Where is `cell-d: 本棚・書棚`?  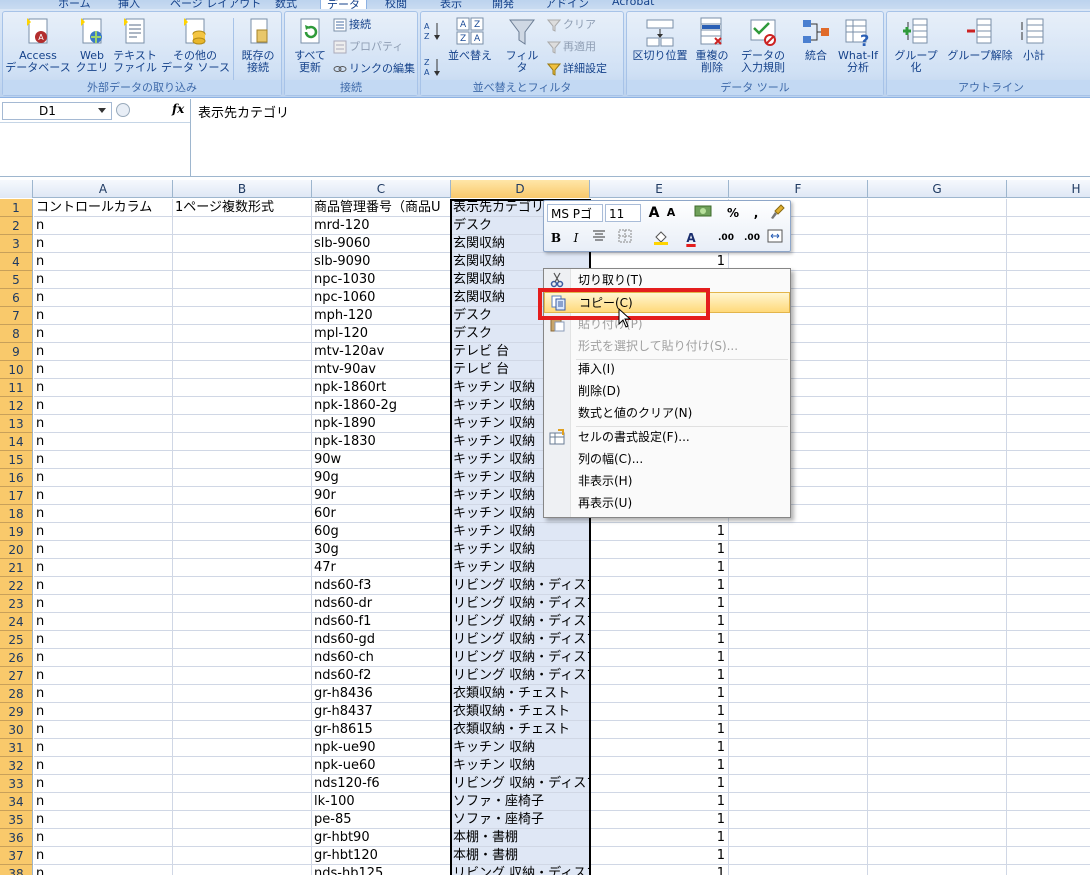 cell-d: 本棚・書棚 is located at coordinates (520, 856).